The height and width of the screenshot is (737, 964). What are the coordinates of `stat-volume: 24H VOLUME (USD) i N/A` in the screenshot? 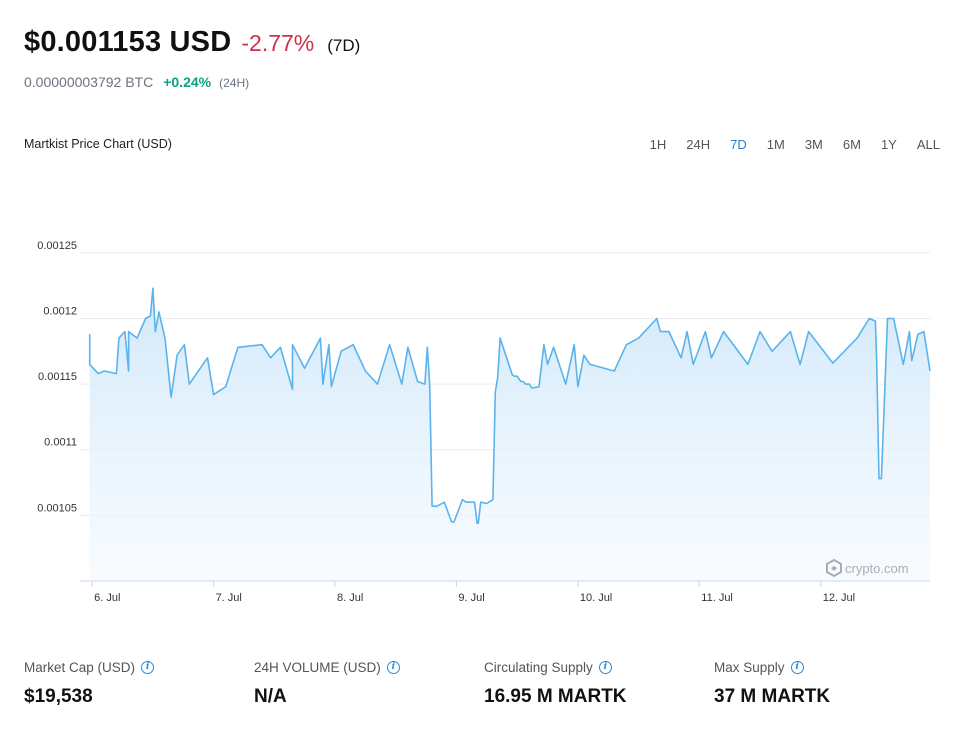 It's located at (369, 684).